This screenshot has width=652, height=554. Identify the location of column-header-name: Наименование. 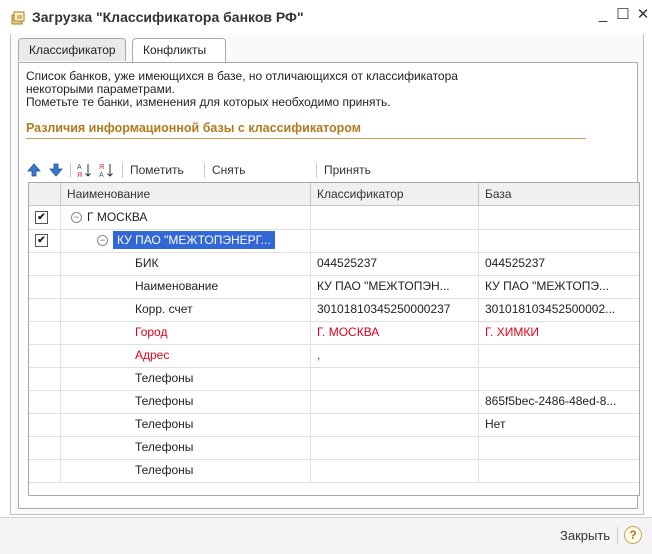
(186, 194).